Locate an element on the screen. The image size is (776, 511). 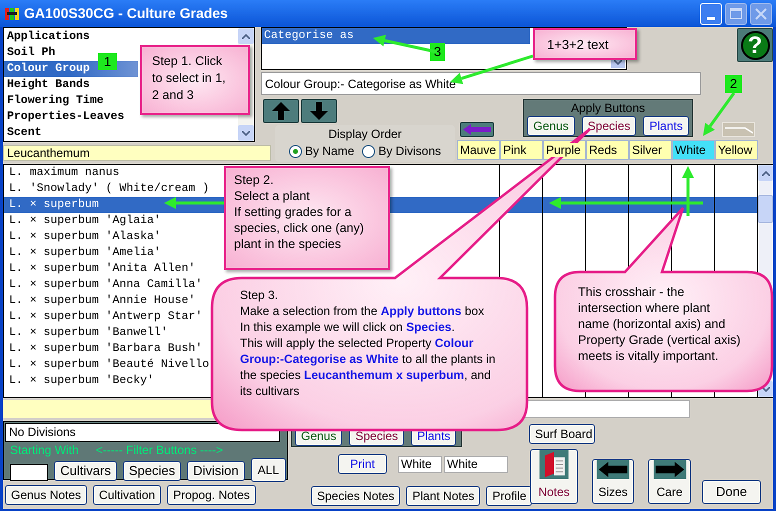
number-badge: 2 is located at coordinates (733, 84).